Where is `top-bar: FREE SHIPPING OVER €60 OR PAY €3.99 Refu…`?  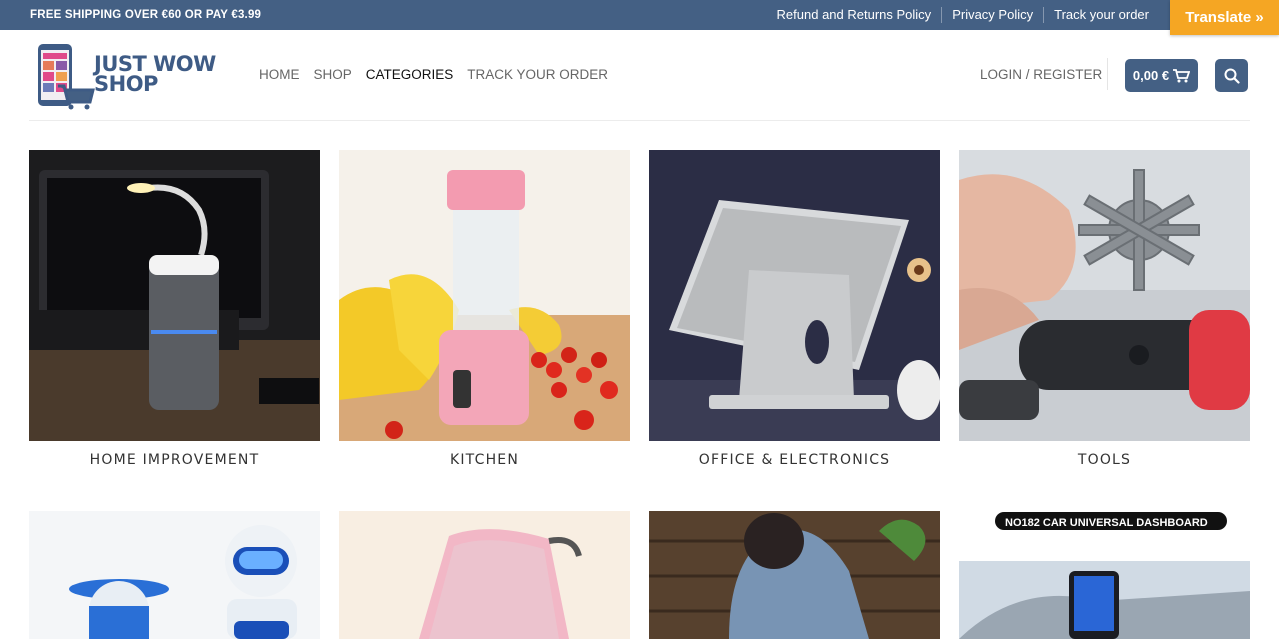 top-bar: FREE SHIPPING OVER €60 OR PAY €3.99 Refu… is located at coordinates (639, 15).